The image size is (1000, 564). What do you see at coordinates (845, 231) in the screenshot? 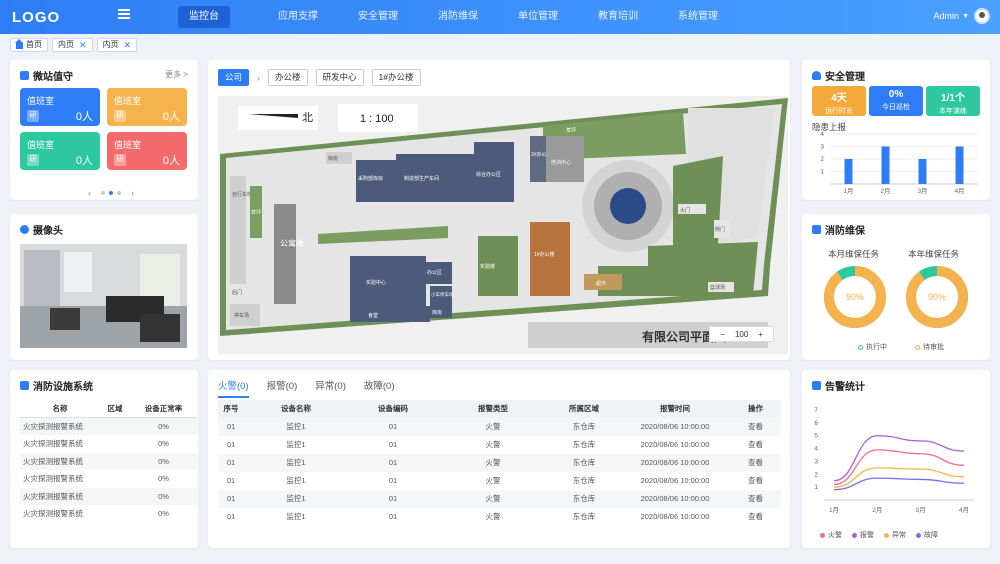
I see `maint-title-text: 消防维保` at bounding box center [845, 231].